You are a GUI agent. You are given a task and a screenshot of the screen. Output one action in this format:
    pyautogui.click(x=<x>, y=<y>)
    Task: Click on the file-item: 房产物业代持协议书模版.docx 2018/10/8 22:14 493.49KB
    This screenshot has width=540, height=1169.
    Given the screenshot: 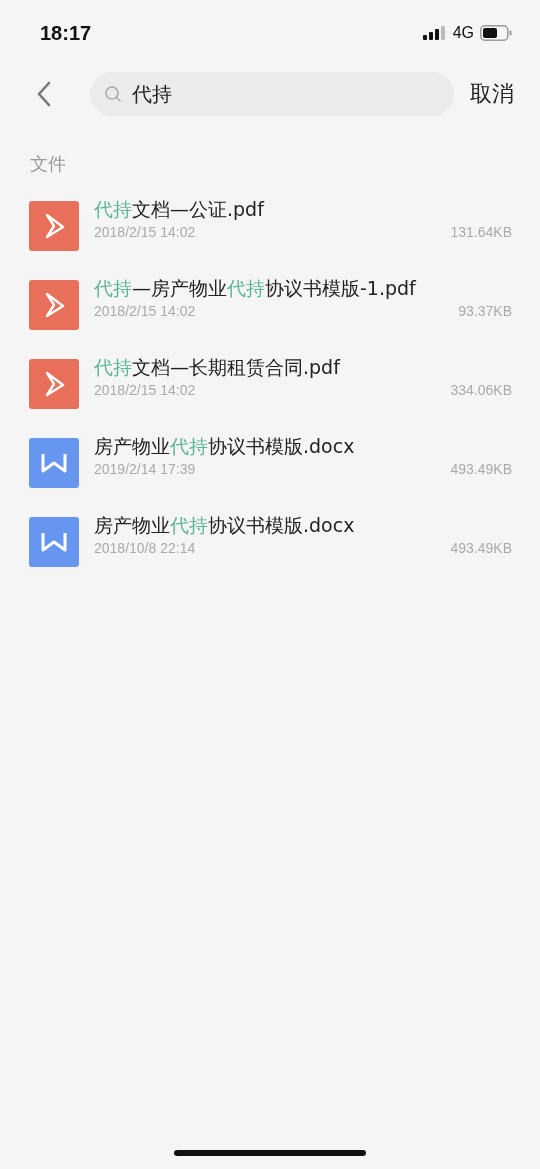 What is the action you would take?
    pyautogui.click(x=270, y=551)
    